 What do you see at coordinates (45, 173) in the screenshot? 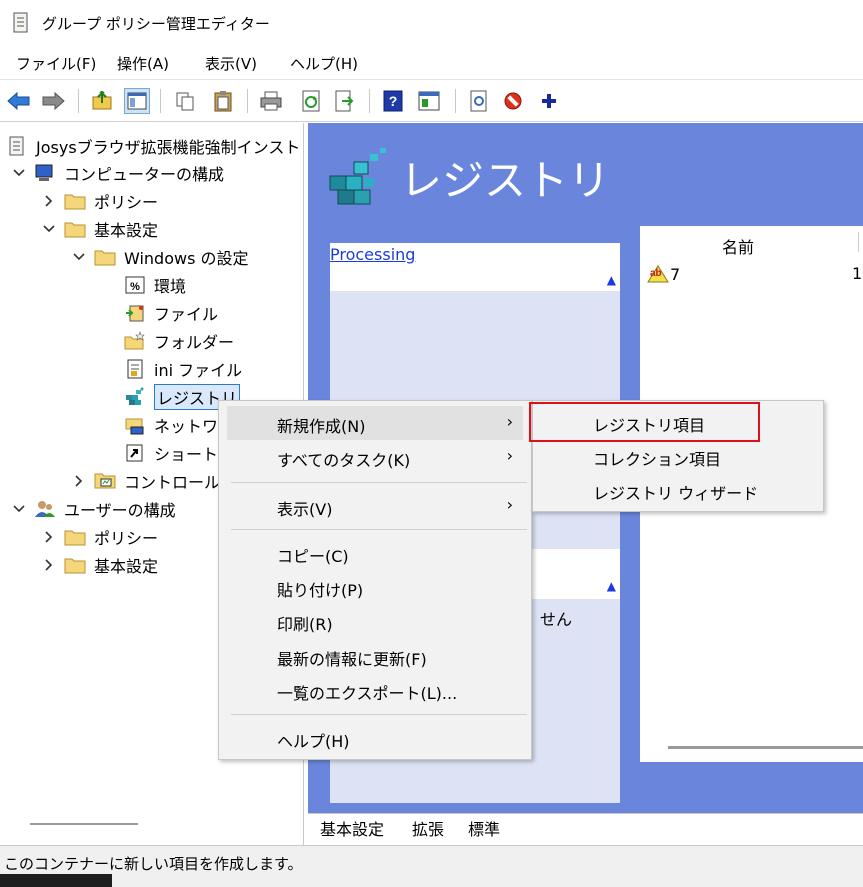
I see `computer-icon` at bounding box center [45, 173].